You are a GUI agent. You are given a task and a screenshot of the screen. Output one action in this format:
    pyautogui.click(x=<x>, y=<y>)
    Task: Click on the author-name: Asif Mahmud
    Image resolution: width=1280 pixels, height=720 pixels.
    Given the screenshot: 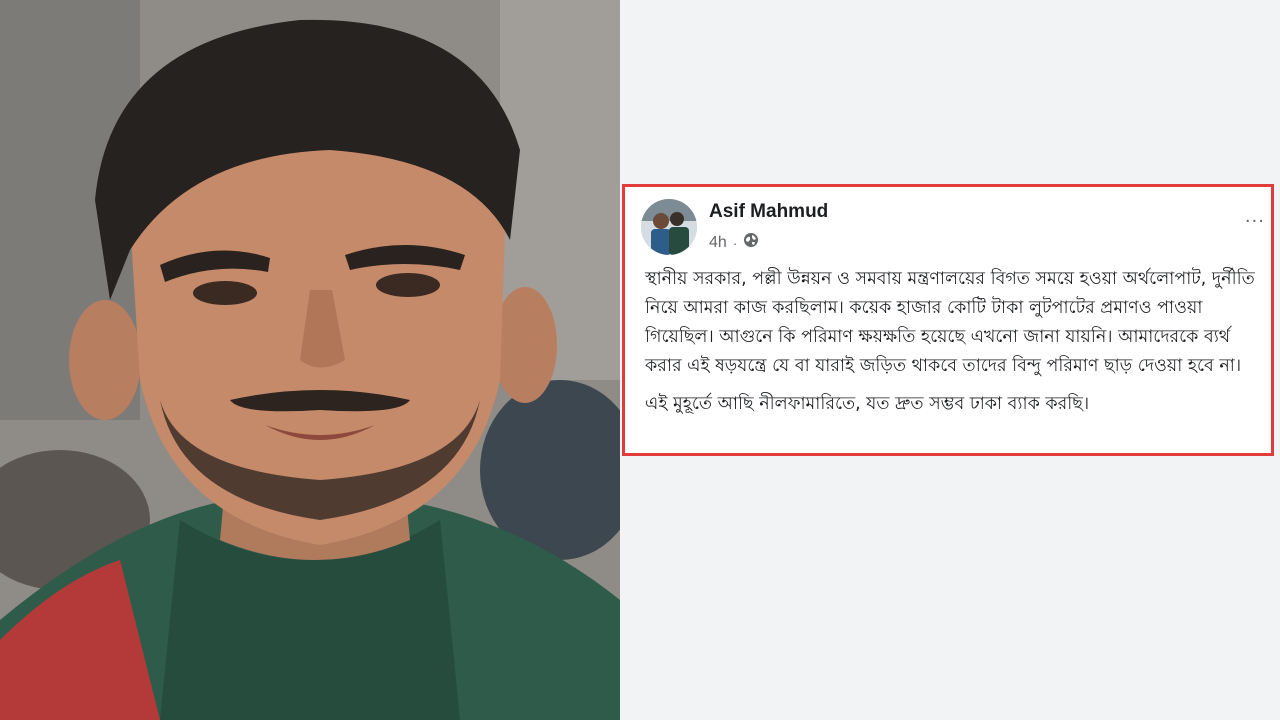 What is the action you would take?
    pyautogui.click(x=768, y=212)
    